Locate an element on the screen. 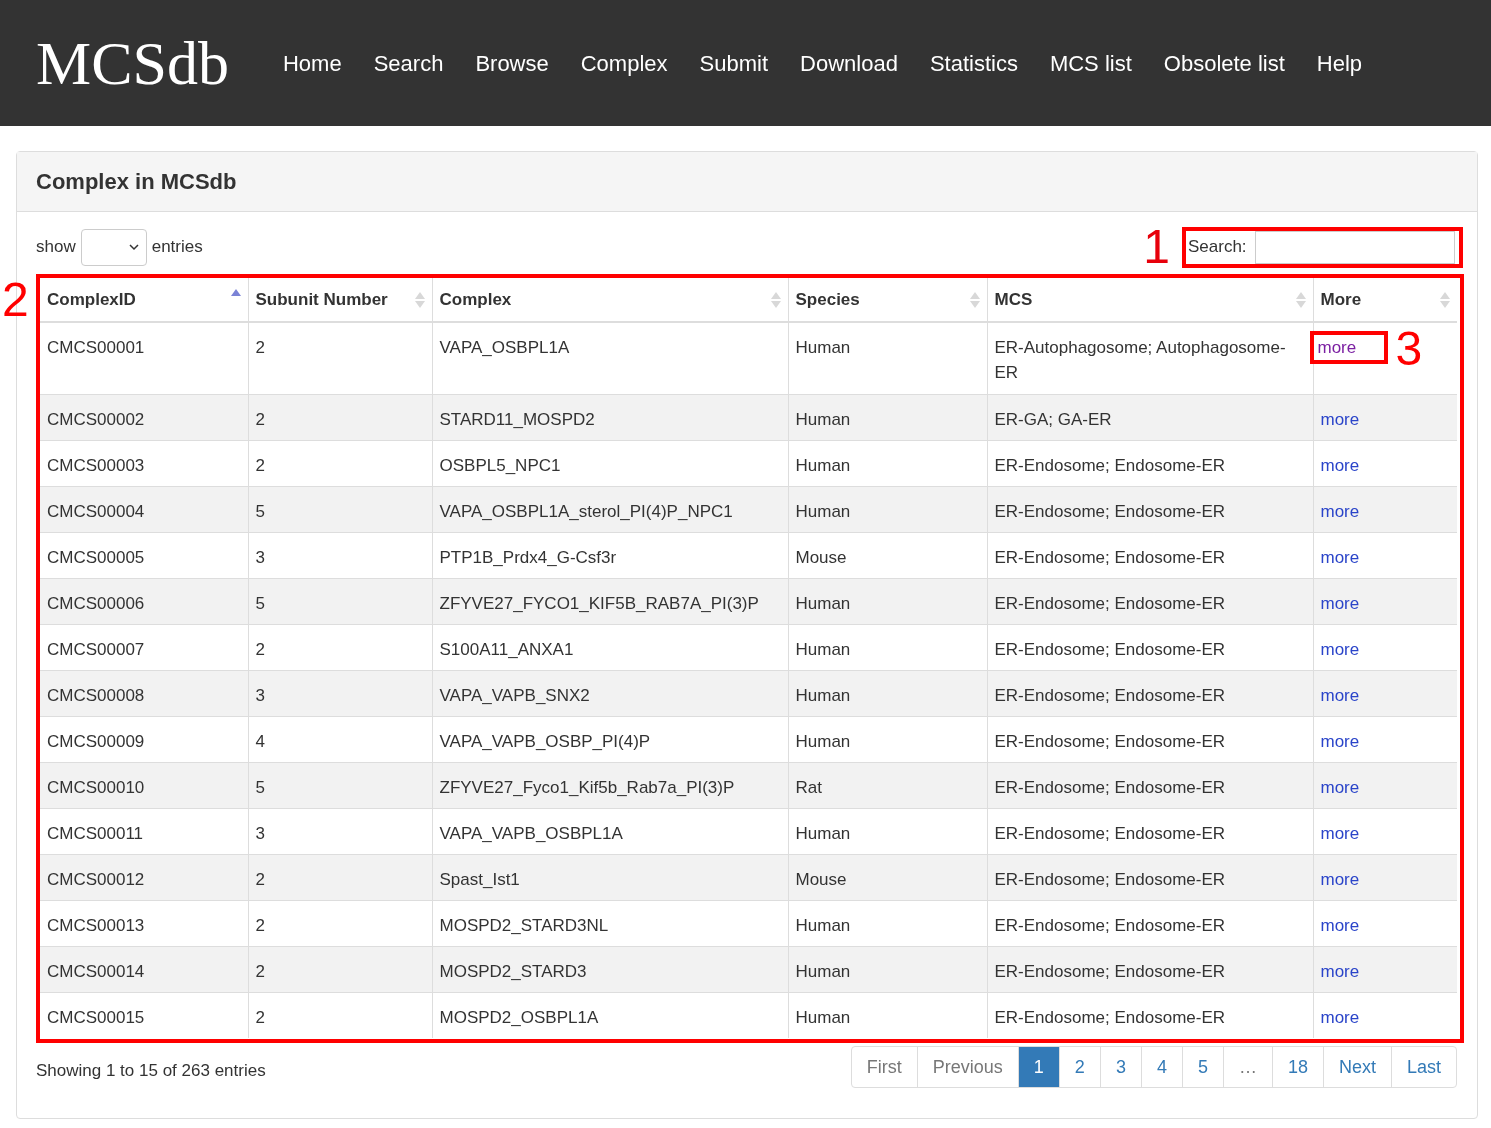 The height and width of the screenshot is (1128, 1491). table-cell: OSBPL5_NPC1 is located at coordinates (610, 463).